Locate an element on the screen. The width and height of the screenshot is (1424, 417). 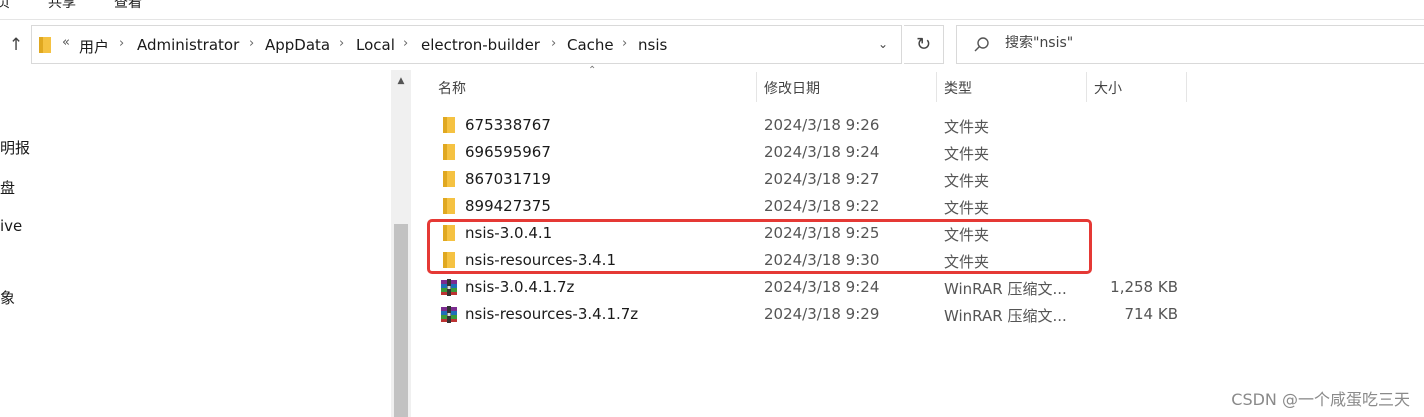
file-date: 2024/3/18 9:22 is located at coordinates (822, 206).